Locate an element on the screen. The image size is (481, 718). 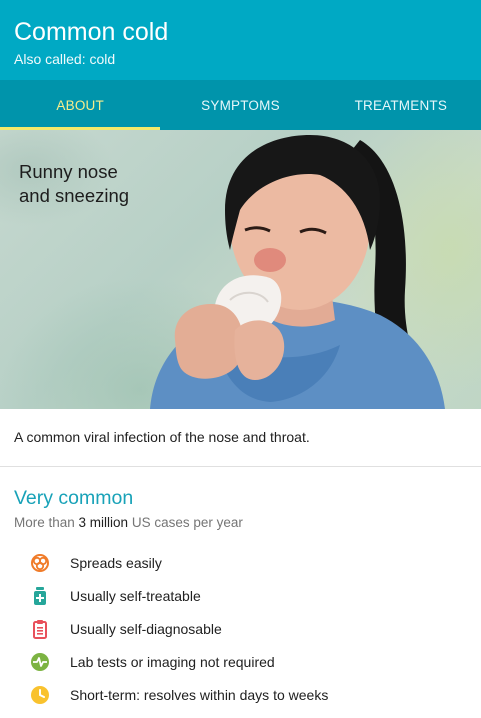
prevalence-stat: More than 3 million US cases per year is located at coordinates (240, 522).